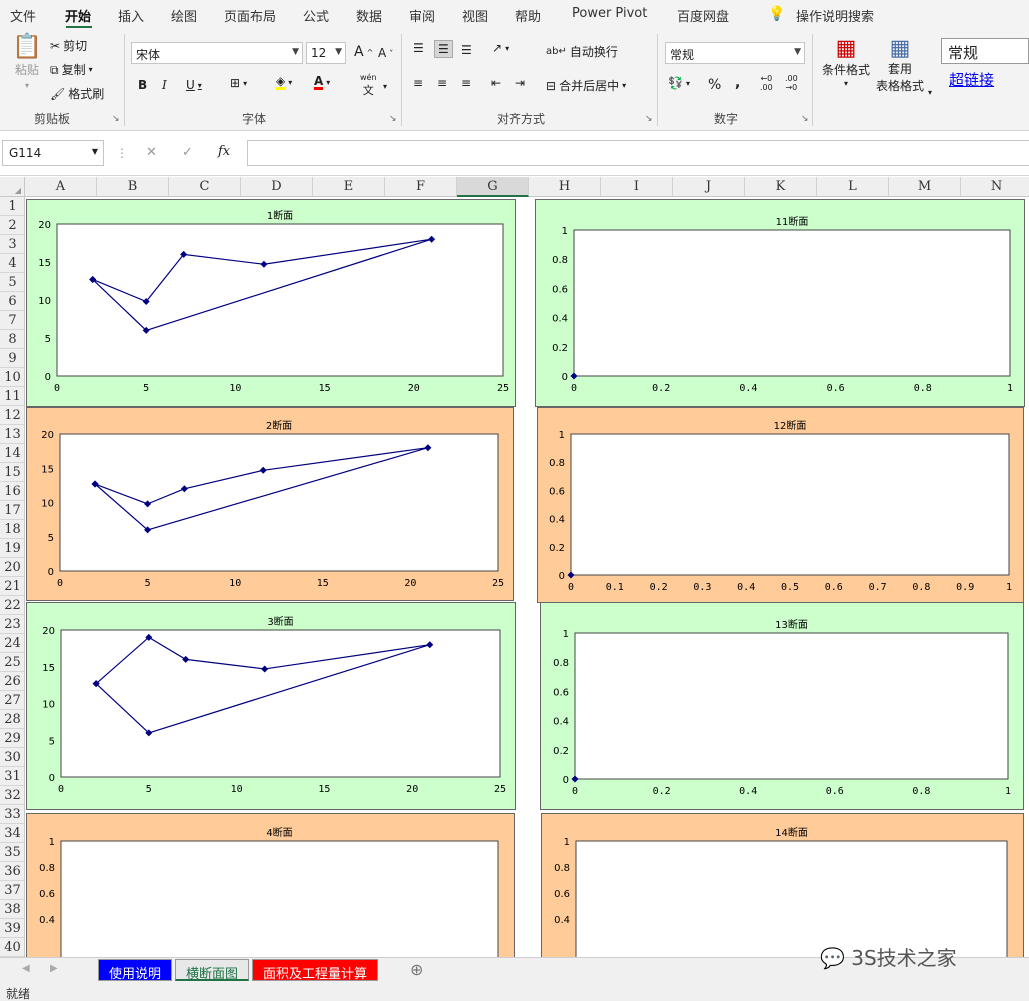  What do you see at coordinates (12, 225) in the screenshot?
I see `row-header-2: 2` at bounding box center [12, 225].